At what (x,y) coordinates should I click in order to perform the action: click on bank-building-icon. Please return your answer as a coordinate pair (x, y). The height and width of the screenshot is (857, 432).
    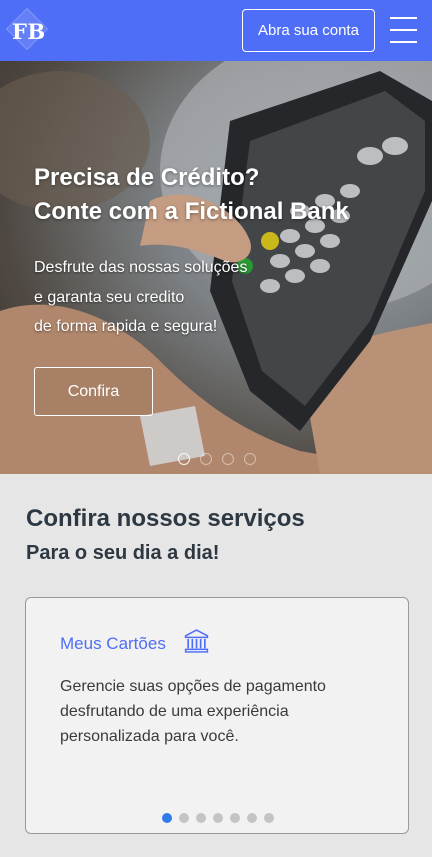
    Looking at the image, I should click on (196, 641).